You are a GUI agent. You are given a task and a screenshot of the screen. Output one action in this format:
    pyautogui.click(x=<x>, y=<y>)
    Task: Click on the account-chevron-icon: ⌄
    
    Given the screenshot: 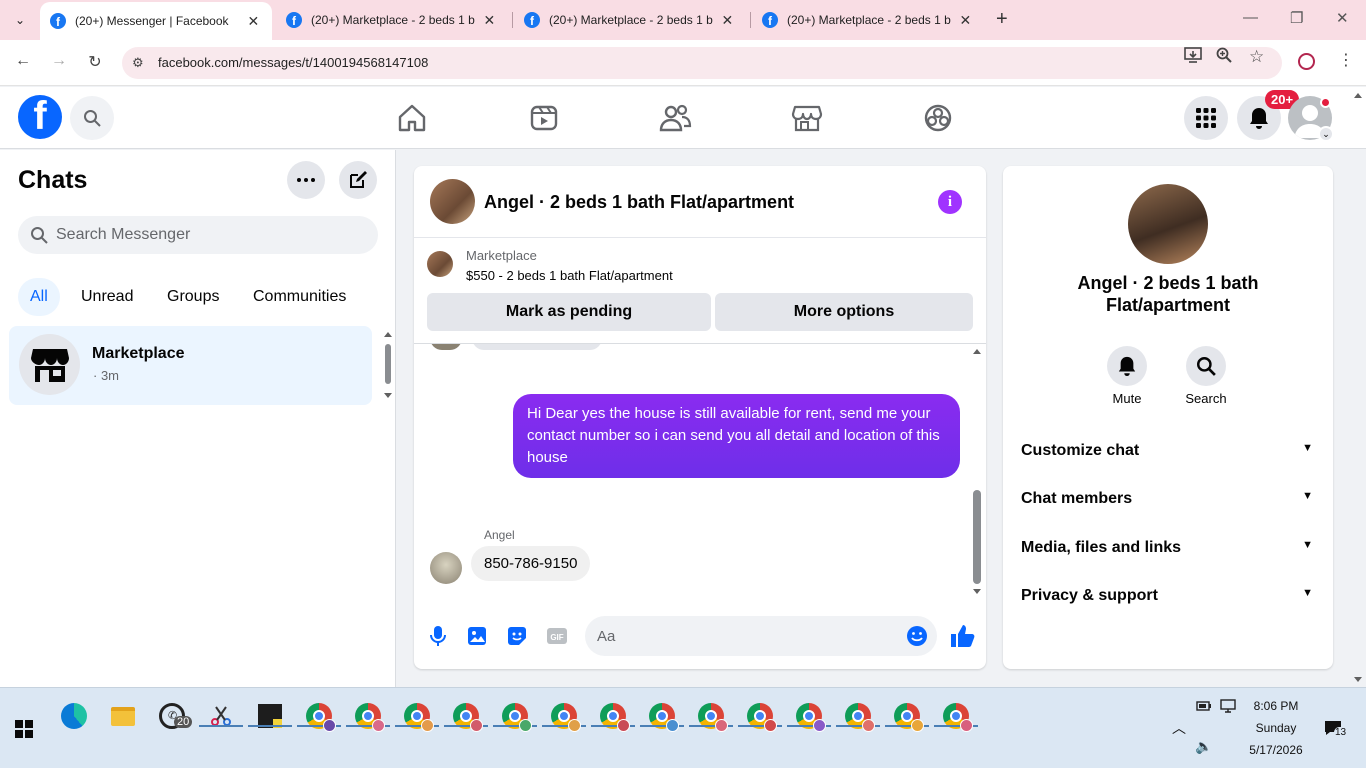 What is the action you would take?
    pyautogui.click(x=1326, y=134)
    